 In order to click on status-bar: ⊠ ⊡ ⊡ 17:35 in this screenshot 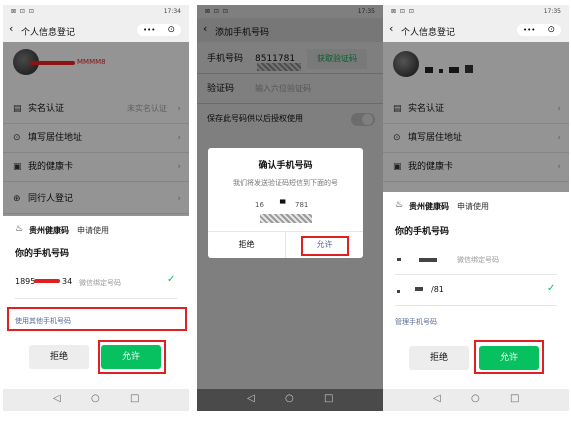, I will do `click(476, 11)`.